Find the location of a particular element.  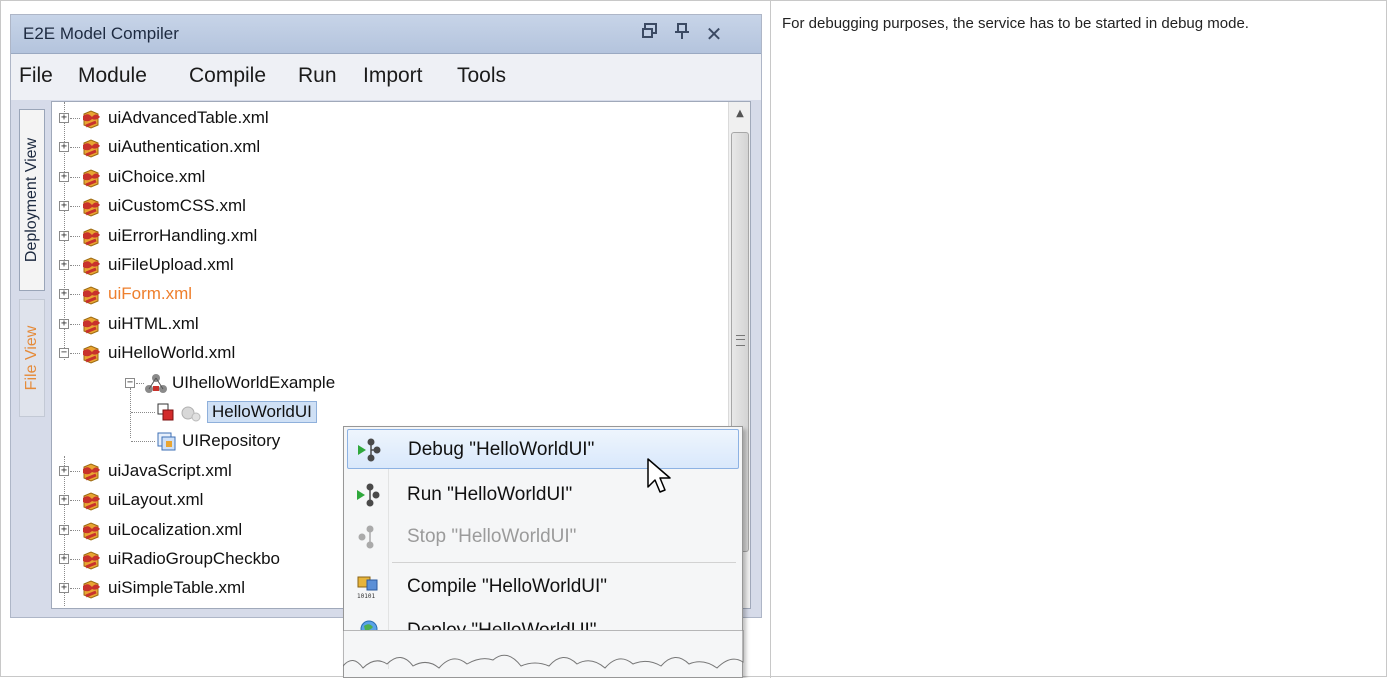

menu-run: Run is located at coordinates (317, 76).